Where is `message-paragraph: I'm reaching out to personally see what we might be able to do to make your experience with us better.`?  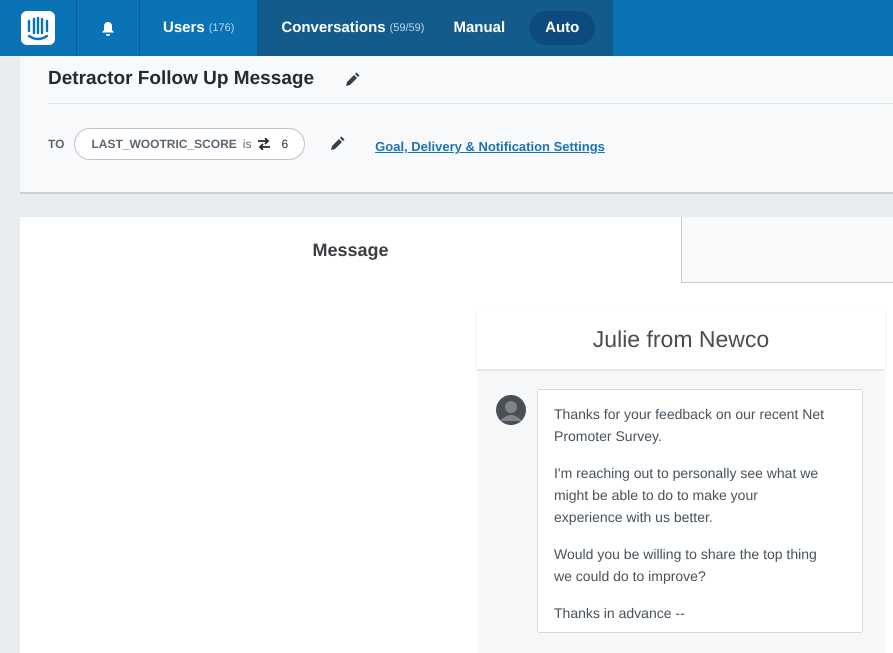
message-paragraph: I'm reaching out to personally see what we might be able to do to make your experience with us better. is located at coordinates (687, 495).